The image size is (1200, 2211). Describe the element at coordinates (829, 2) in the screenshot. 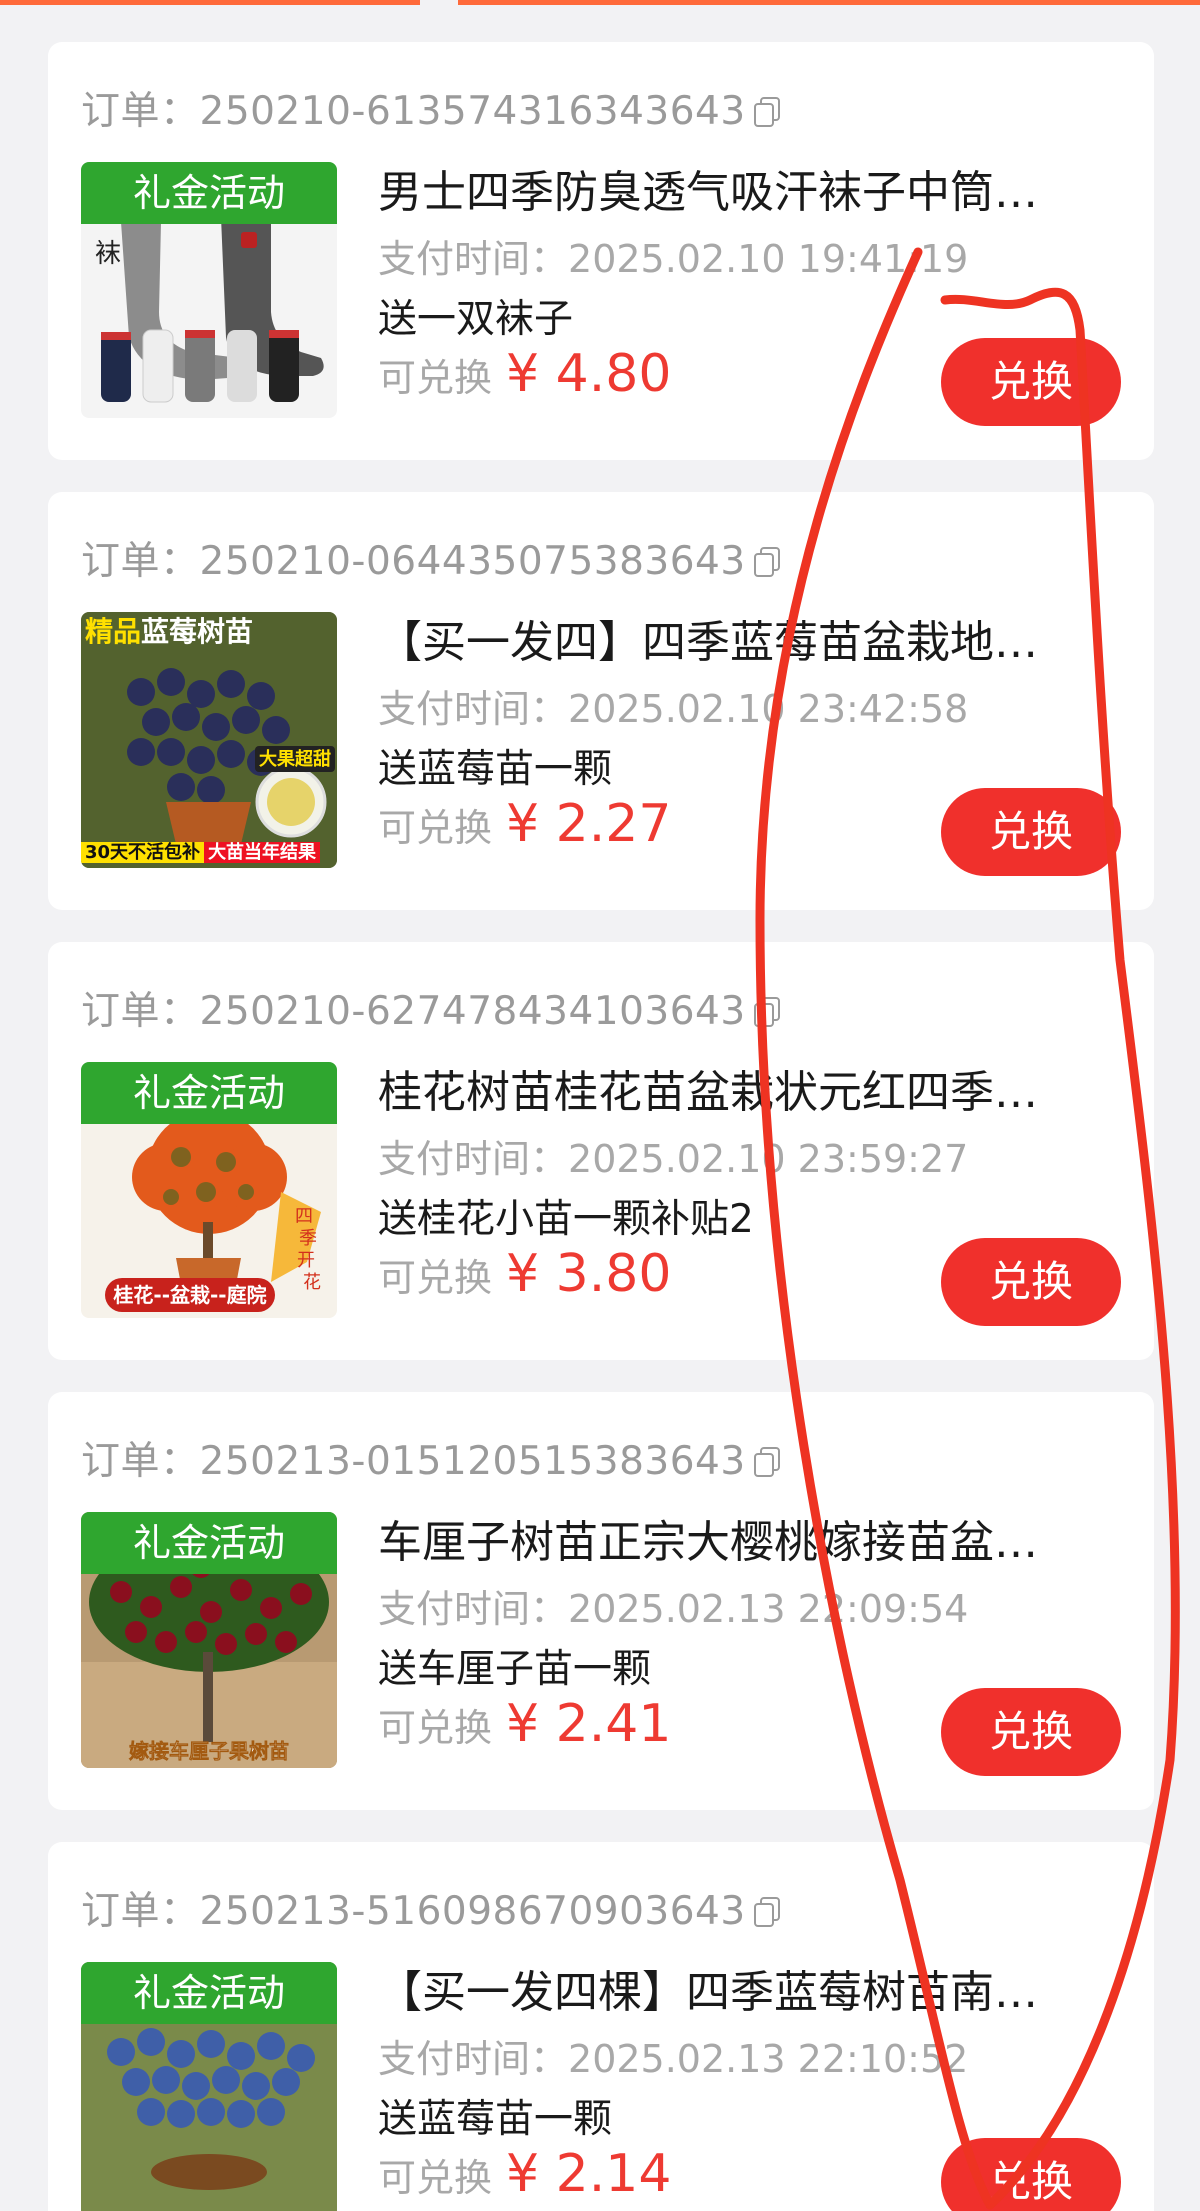

I see `tab-indicator-right` at that location.